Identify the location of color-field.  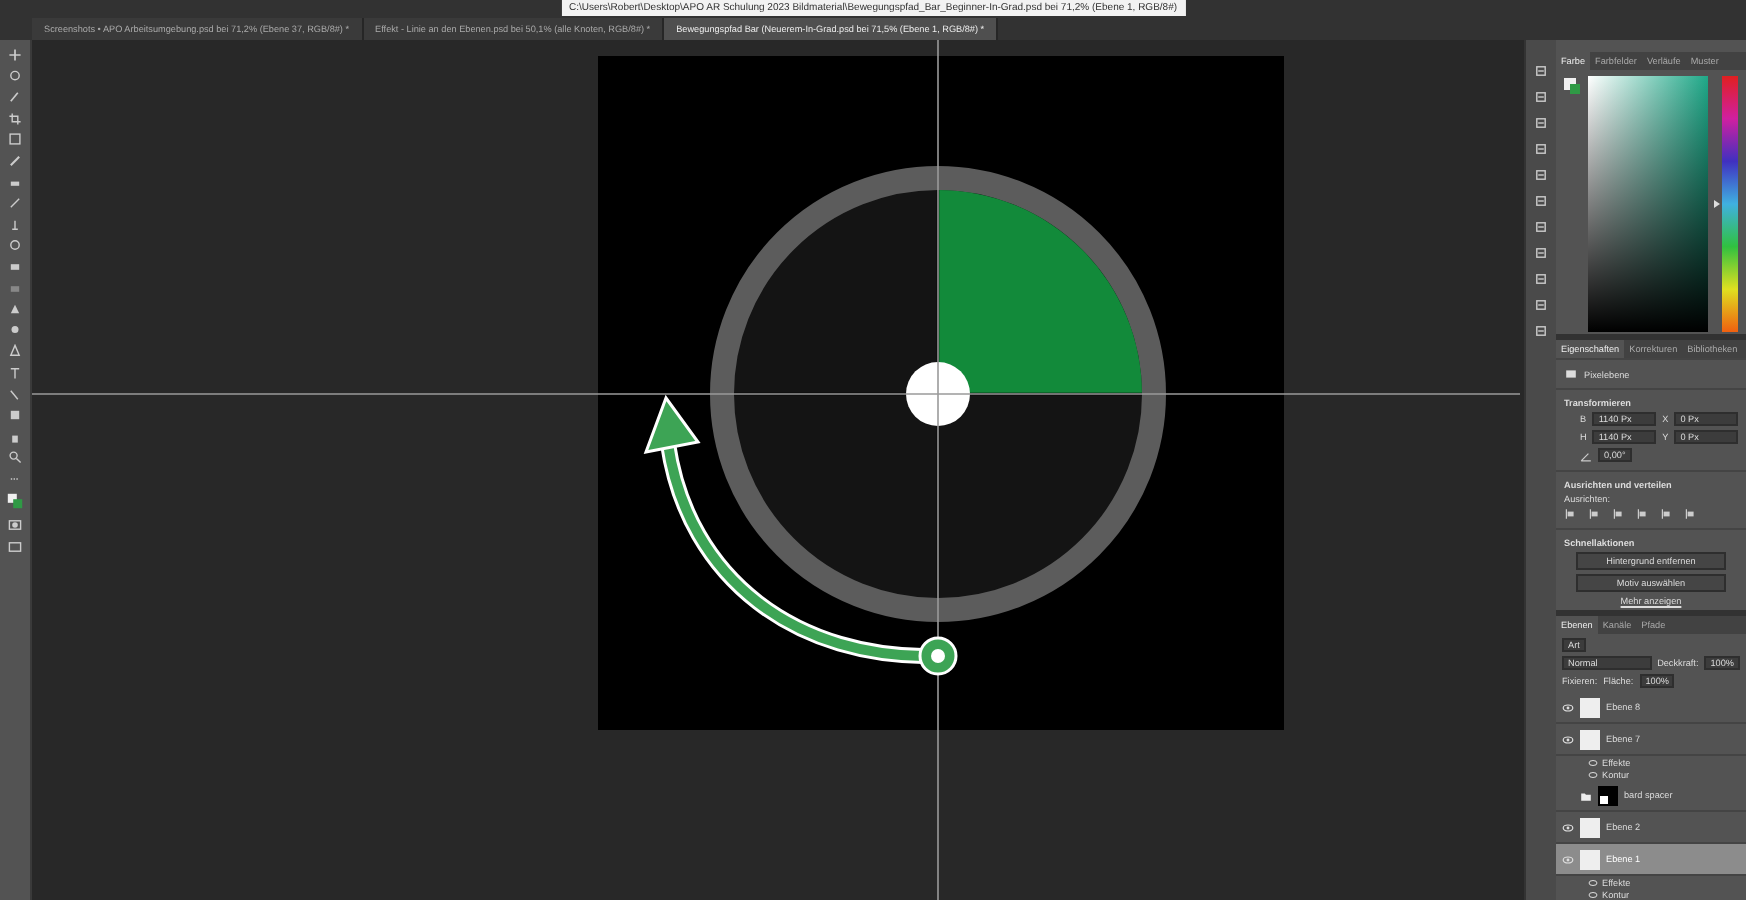
(1648, 204).